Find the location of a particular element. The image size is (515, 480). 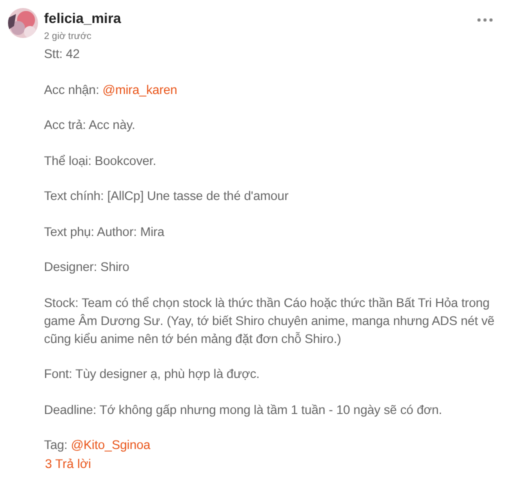

comment-text: Thể loại: Bookcover. is located at coordinates (101, 161).